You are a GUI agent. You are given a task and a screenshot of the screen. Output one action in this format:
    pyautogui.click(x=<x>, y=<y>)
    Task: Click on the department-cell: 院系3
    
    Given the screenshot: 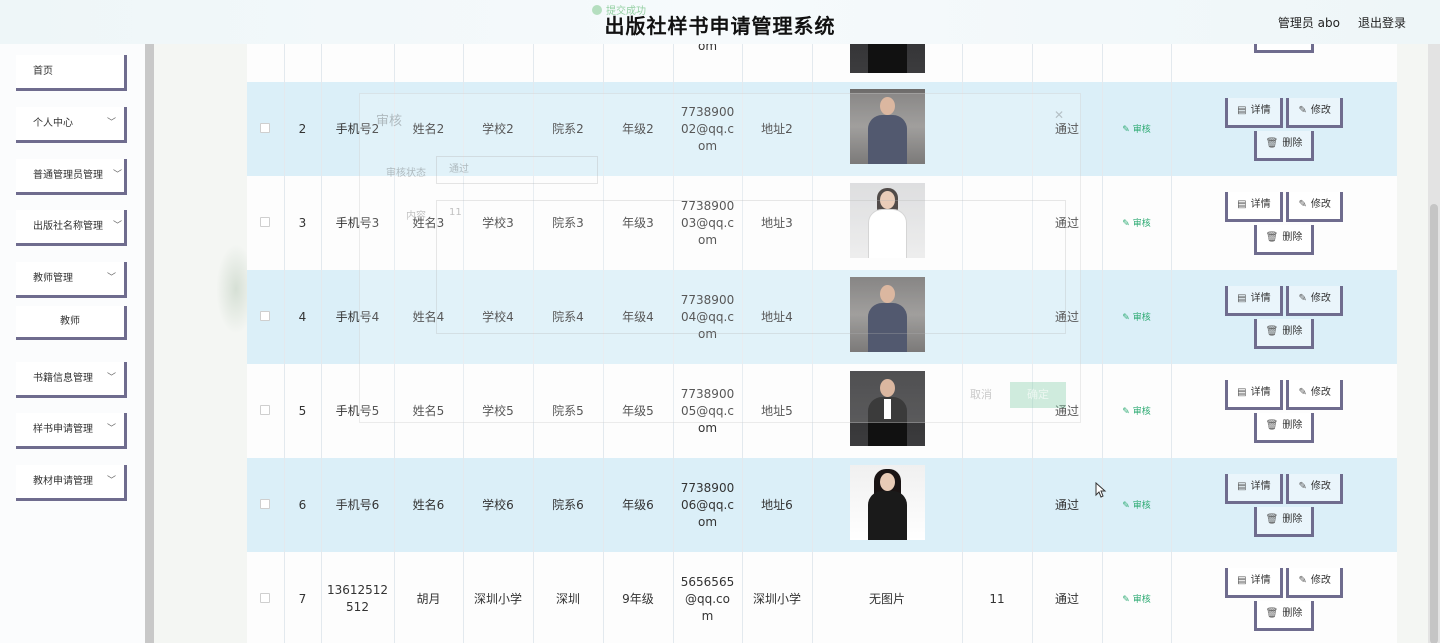 What is the action you would take?
    pyautogui.click(x=568, y=223)
    